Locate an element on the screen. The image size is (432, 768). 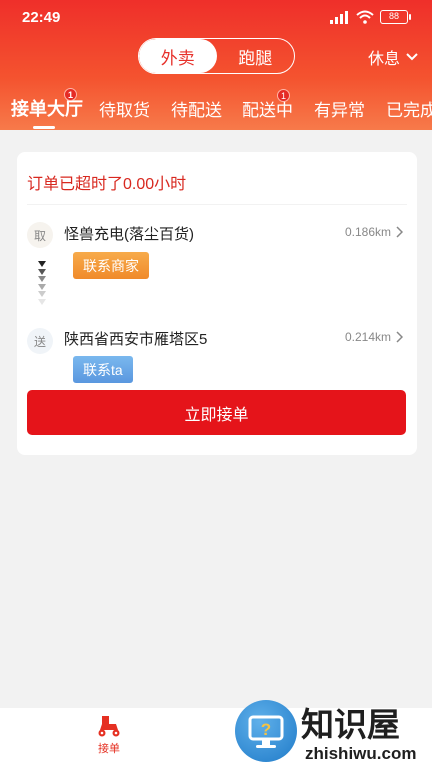
segment-errand: 跑腿 is located at coordinates (256, 56).